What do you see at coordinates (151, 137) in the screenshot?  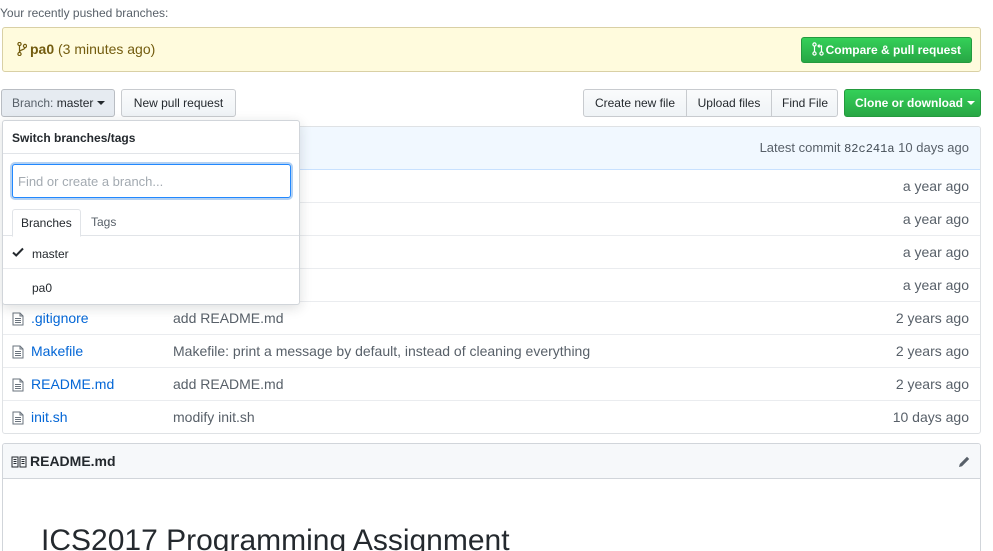 I see `dropdown-header: Switch branches/tags` at bounding box center [151, 137].